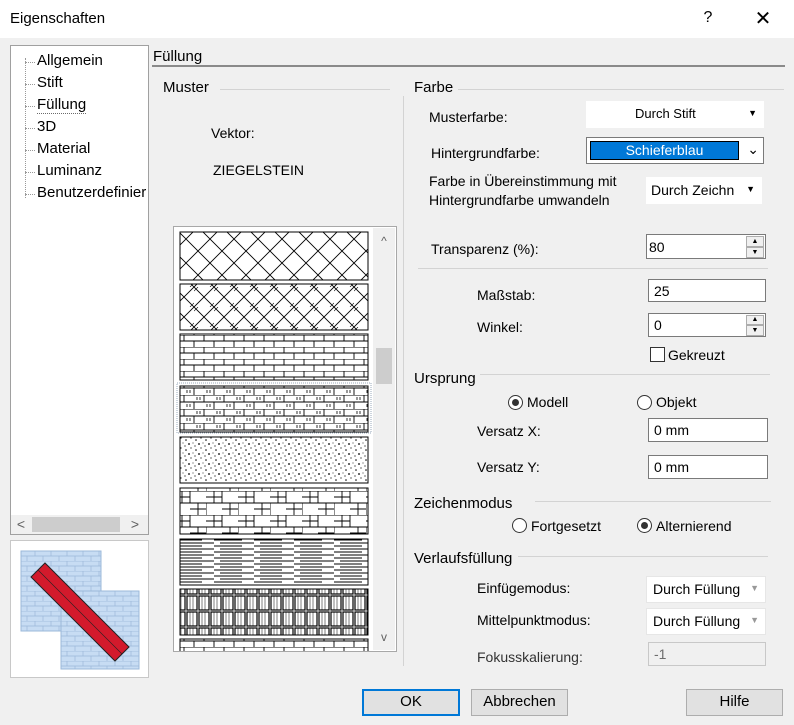 The height and width of the screenshot is (725, 794). Describe the element at coordinates (662, 291) in the screenshot. I see `massstab-value: 25` at that location.